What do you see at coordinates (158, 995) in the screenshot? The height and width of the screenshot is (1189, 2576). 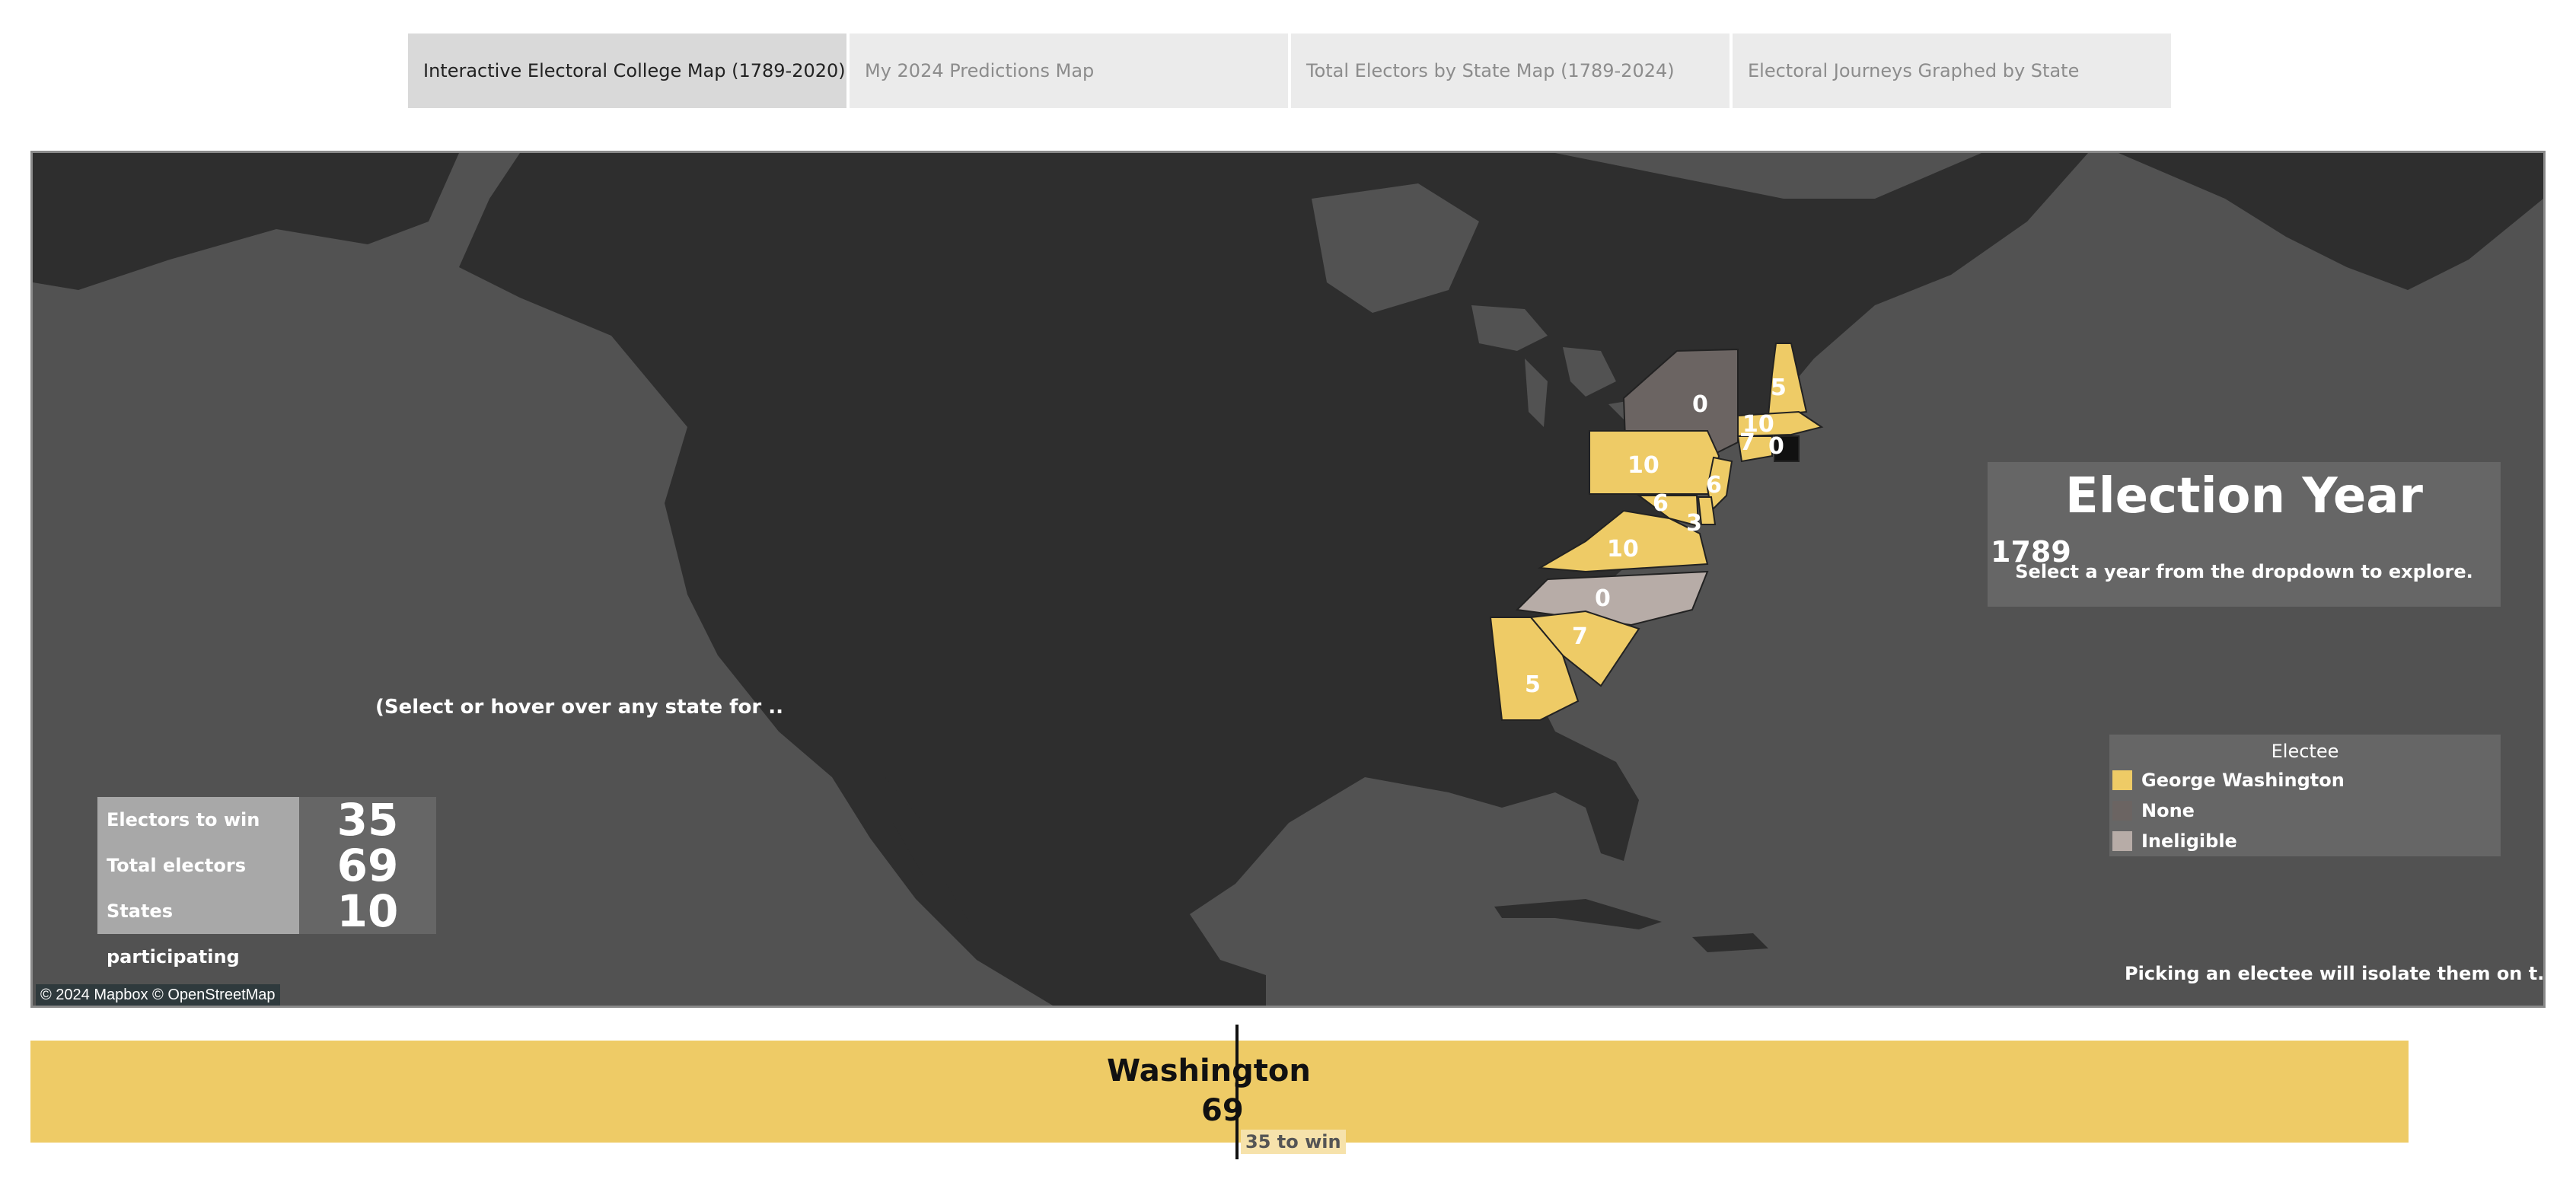 I see `map-attribution: © 2024 Mapbox © OpenStreetMap` at bounding box center [158, 995].